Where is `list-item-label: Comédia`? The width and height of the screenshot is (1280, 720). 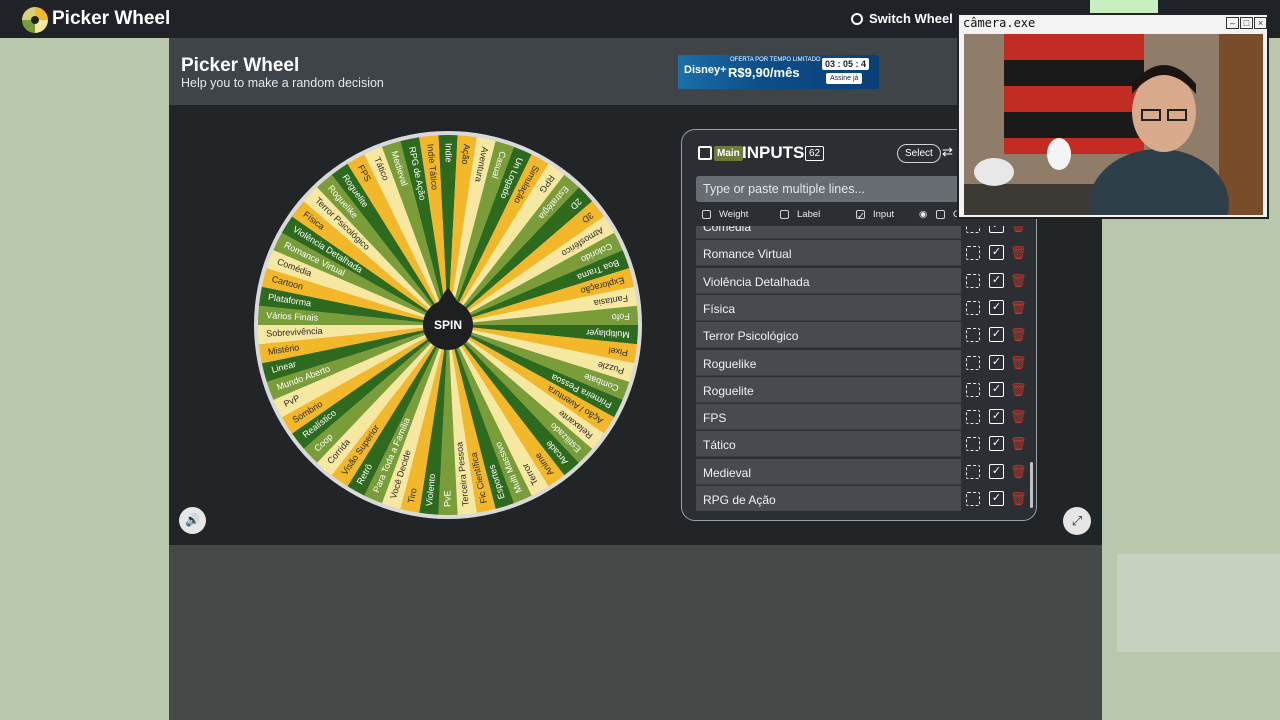 list-item-label: Comédia is located at coordinates (828, 232).